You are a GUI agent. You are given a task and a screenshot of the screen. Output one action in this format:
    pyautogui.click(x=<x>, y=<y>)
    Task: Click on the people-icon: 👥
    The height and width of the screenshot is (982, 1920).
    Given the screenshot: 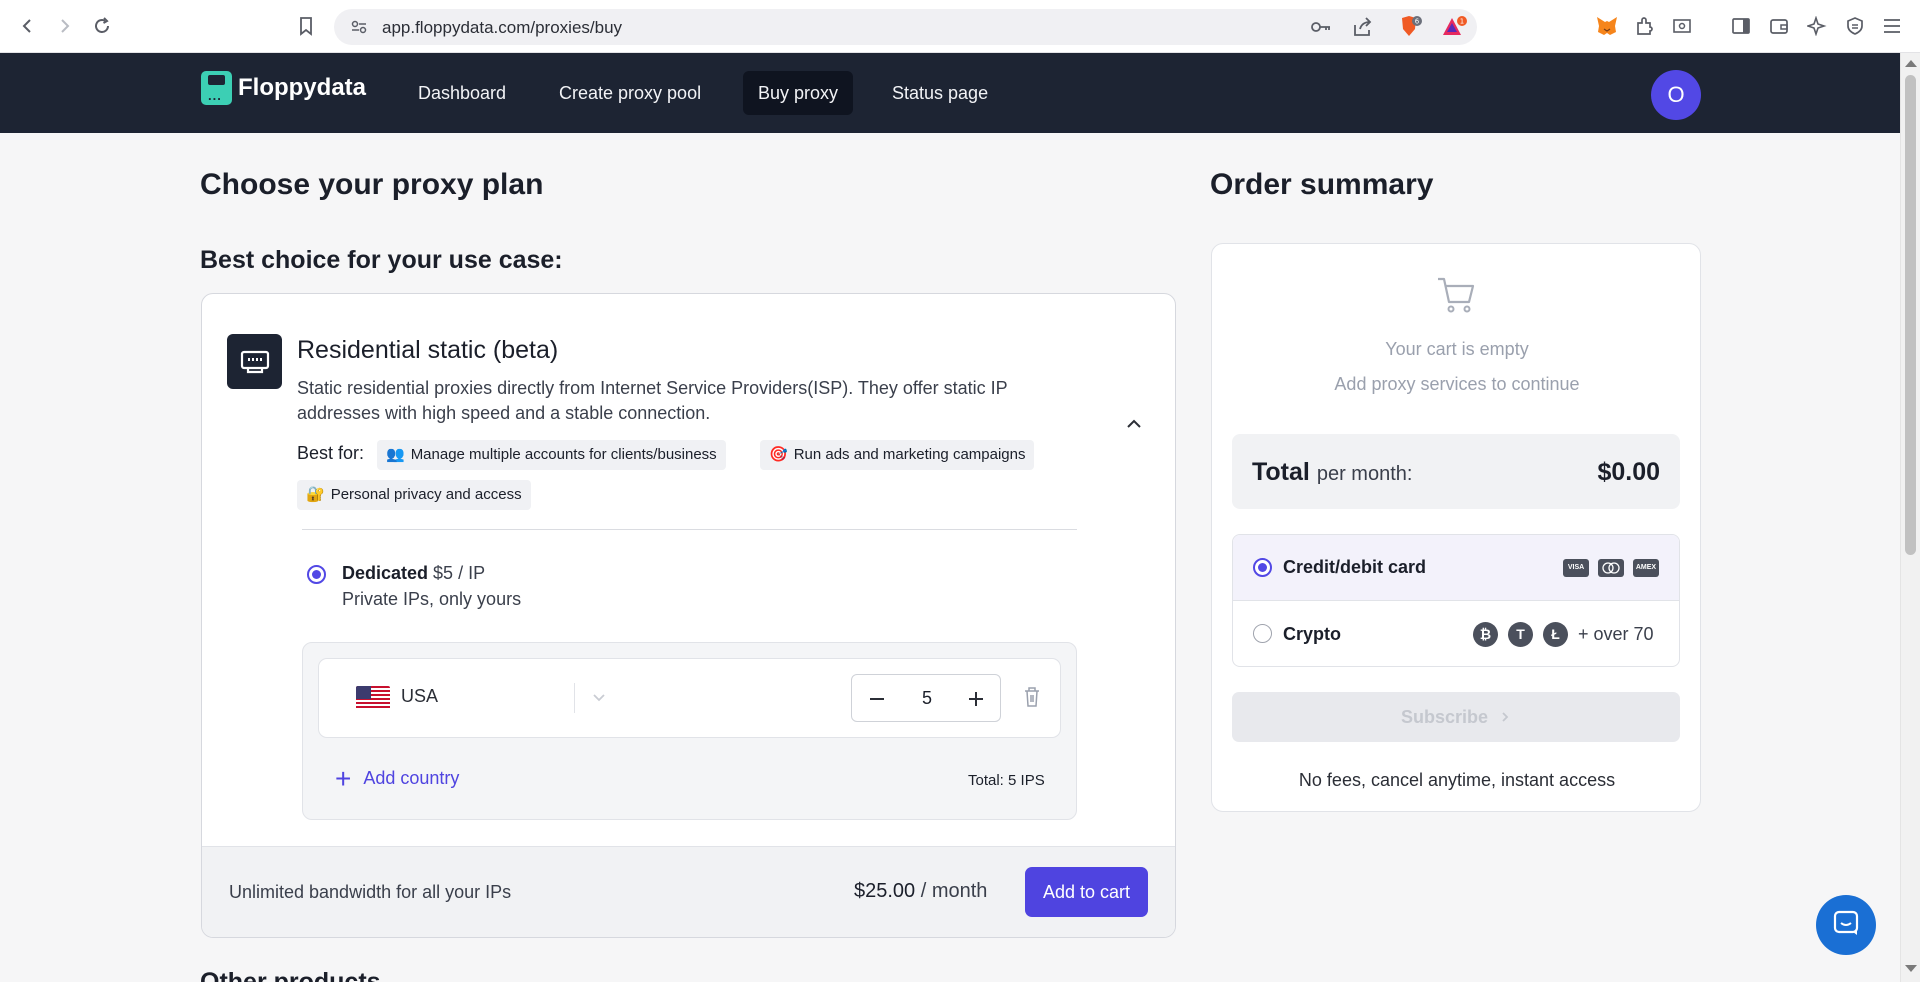 What is the action you would take?
    pyautogui.click(x=395, y=454)
    